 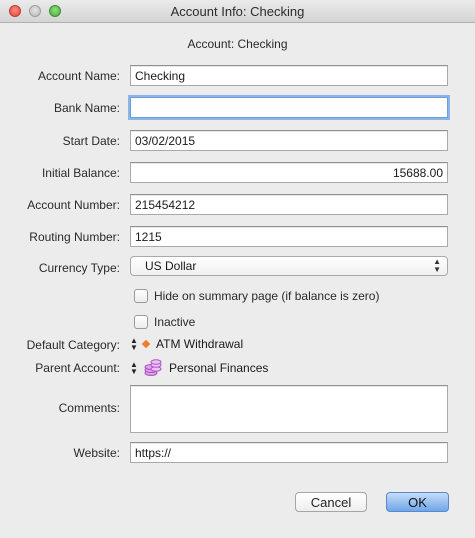 I want to click on ok-button: OK, so click(x=417, y=502).